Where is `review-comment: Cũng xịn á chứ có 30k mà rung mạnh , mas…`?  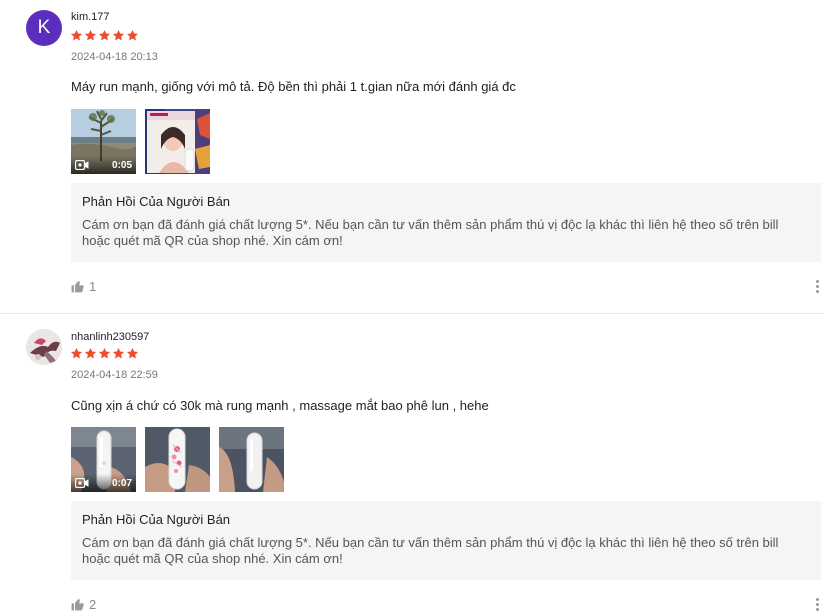
review-comment: Cũng xịn á chứ có 30k mà rung mạnh , mas… is located at coordinates (280, 405).